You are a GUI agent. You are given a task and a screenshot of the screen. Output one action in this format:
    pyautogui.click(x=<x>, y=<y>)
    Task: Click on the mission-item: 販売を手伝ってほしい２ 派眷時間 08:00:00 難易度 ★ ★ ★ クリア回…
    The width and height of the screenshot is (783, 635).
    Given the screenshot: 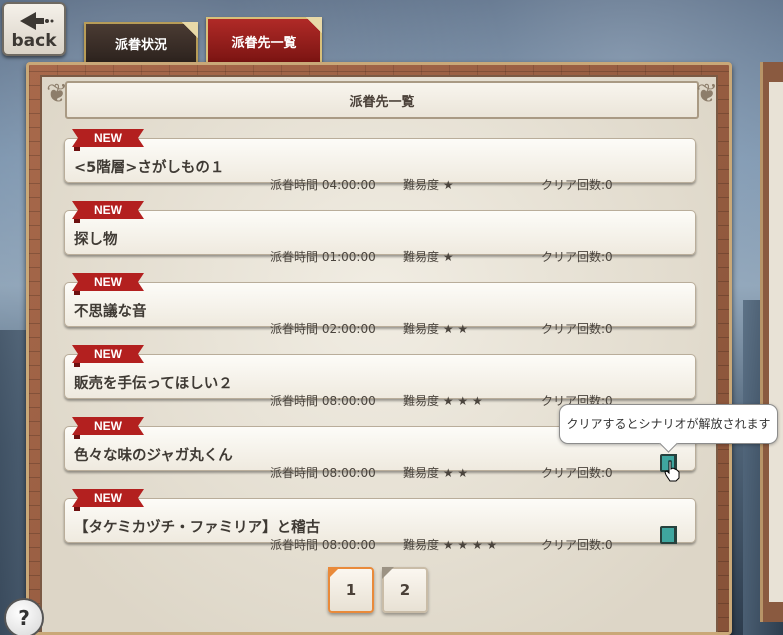 What is the action you would take?
    pyautogui.click(x=380, y=376)
    